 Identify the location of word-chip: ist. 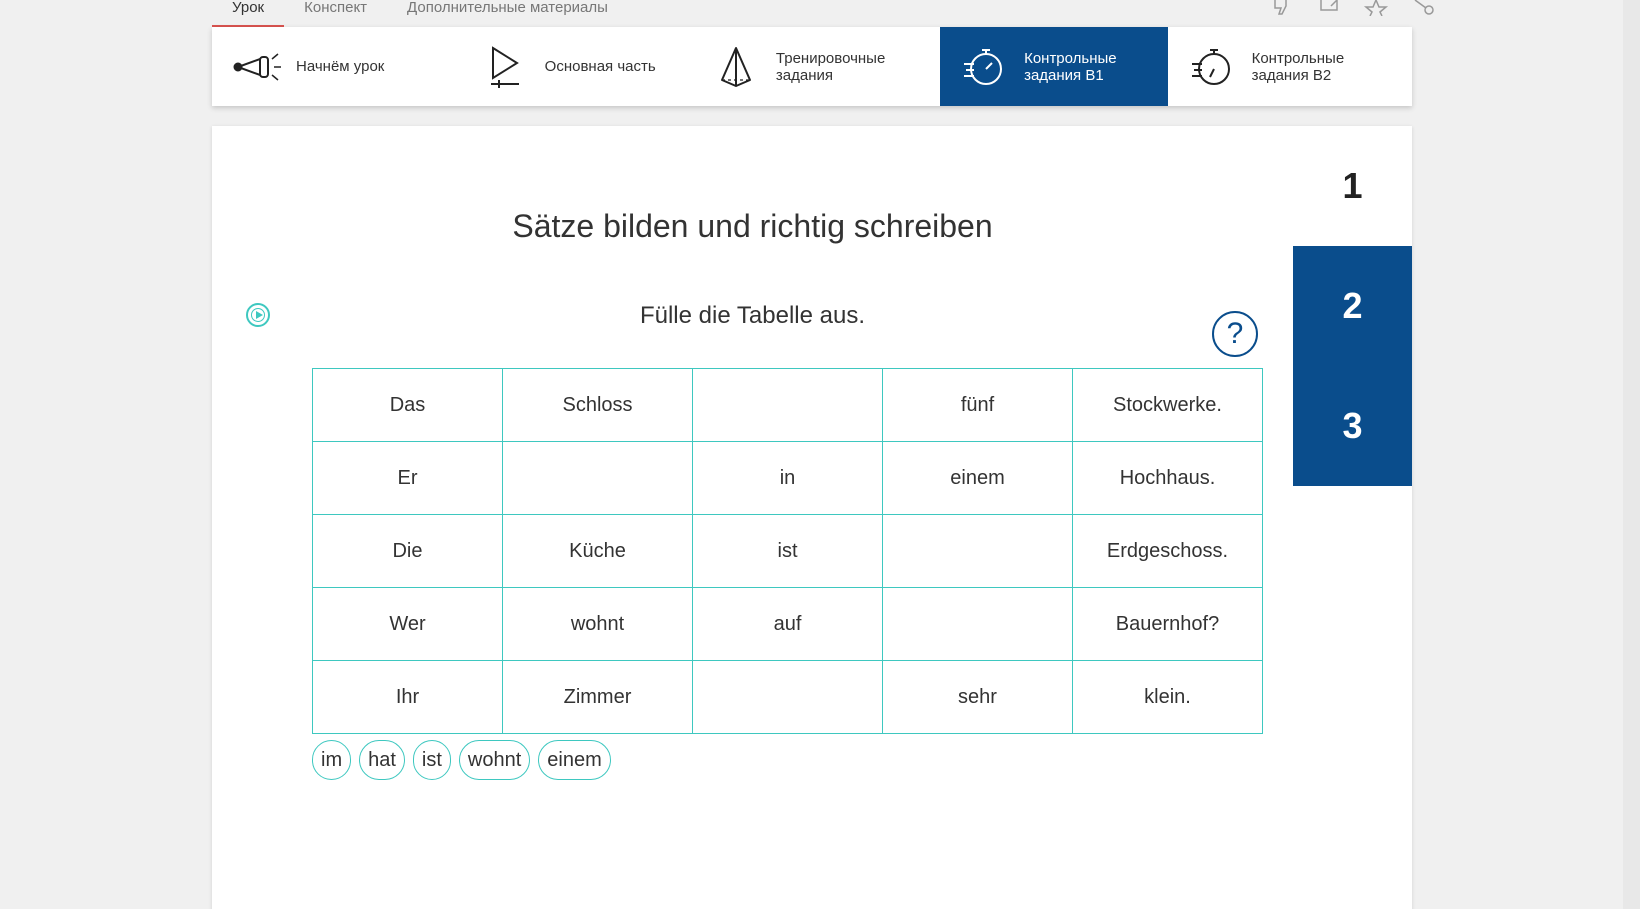
(431, 760).